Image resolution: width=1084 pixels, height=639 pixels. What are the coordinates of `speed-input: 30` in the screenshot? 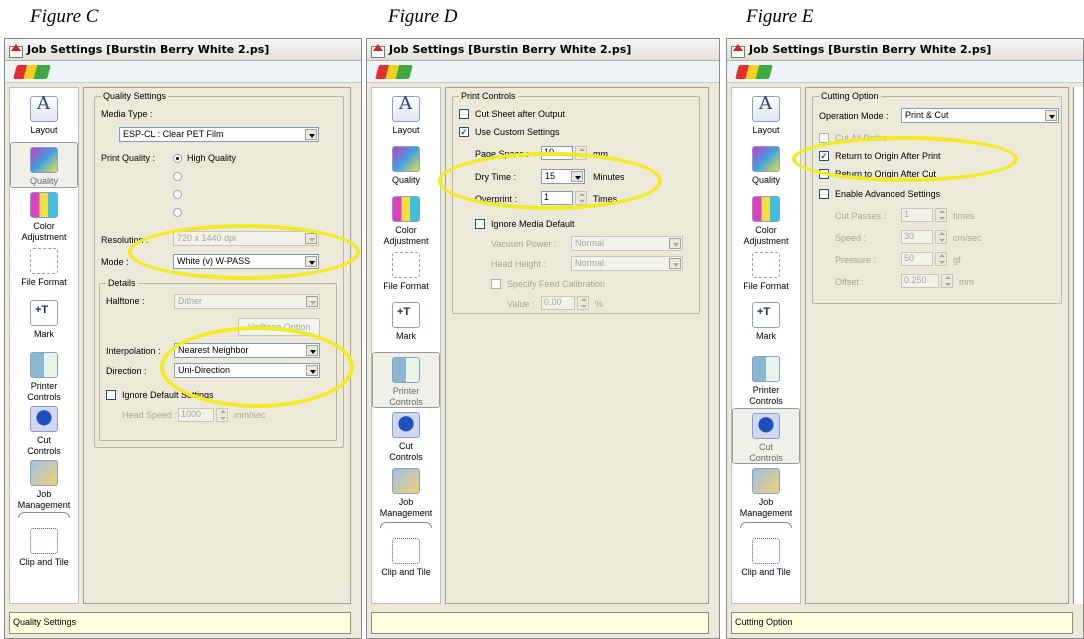 It's located at (917, 237).